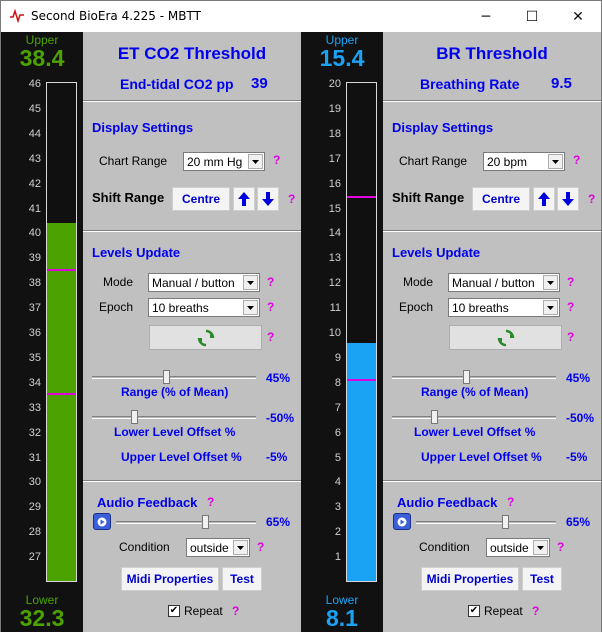  Describe the element at coordinates (215, 162) in the screenshot. I see `chart-range-value: 20 mm Hg` at that location.